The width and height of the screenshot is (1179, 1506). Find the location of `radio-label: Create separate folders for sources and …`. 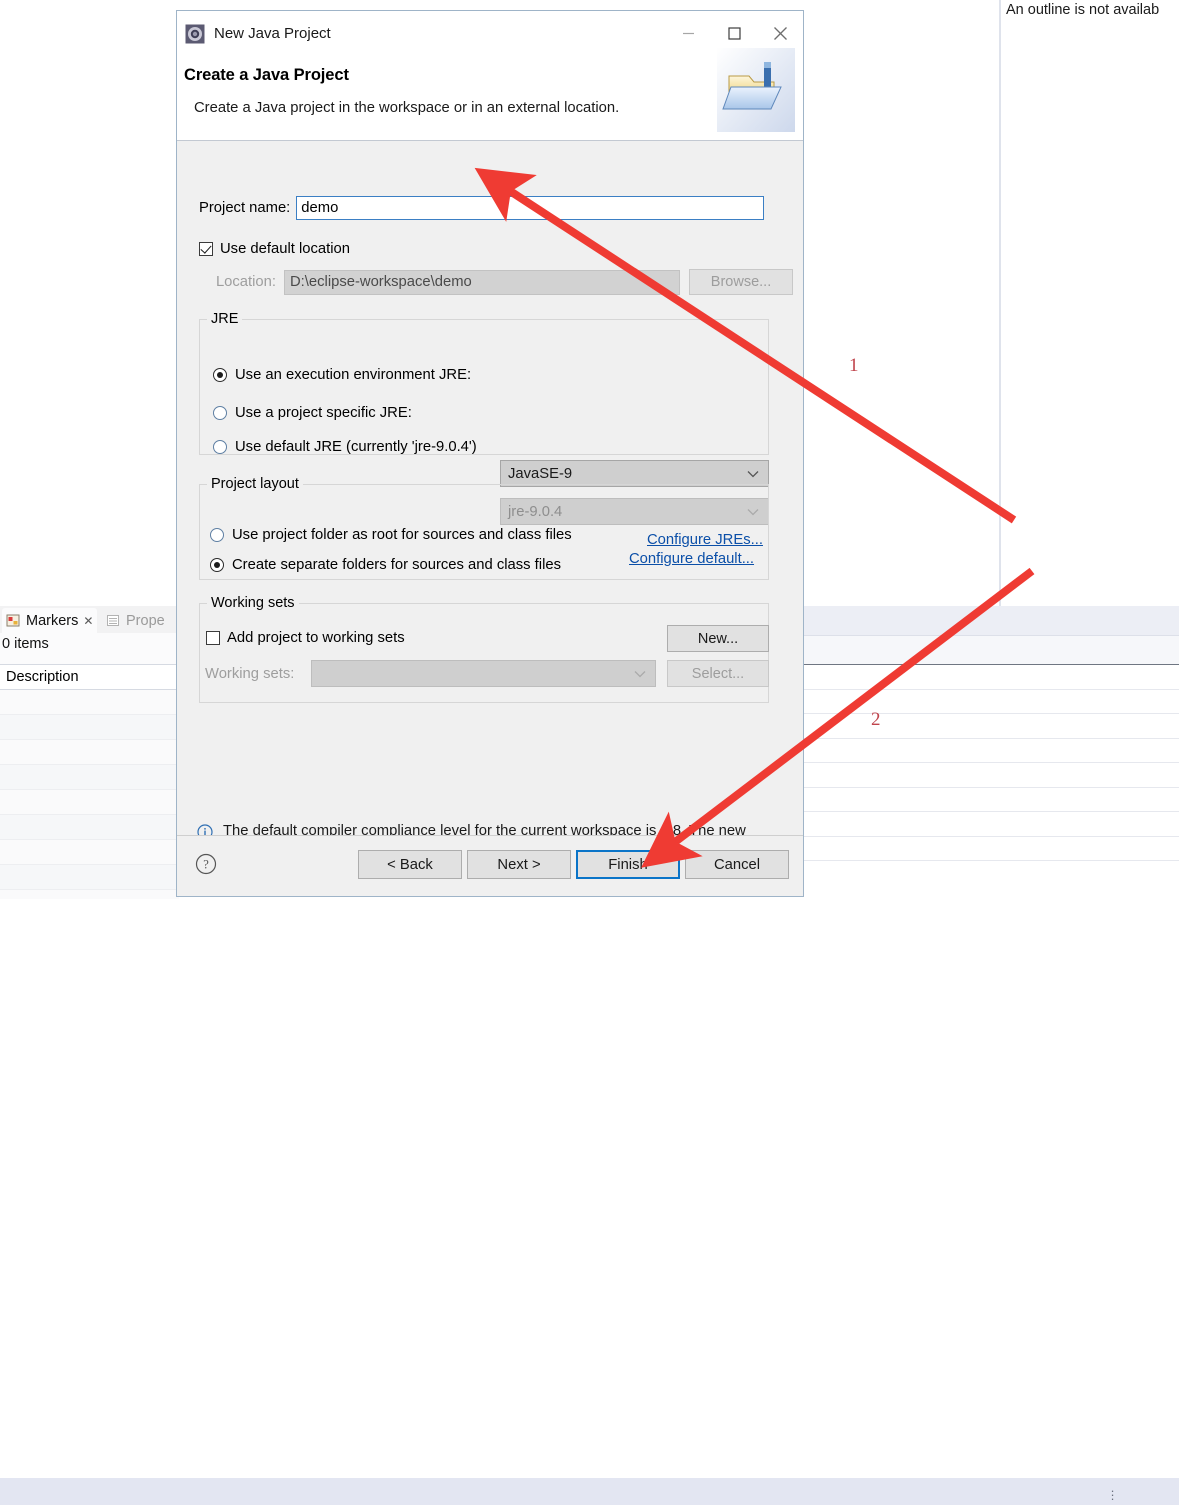

radio-label: Create separate folders for sources and … is located at coordinates (396, 565).